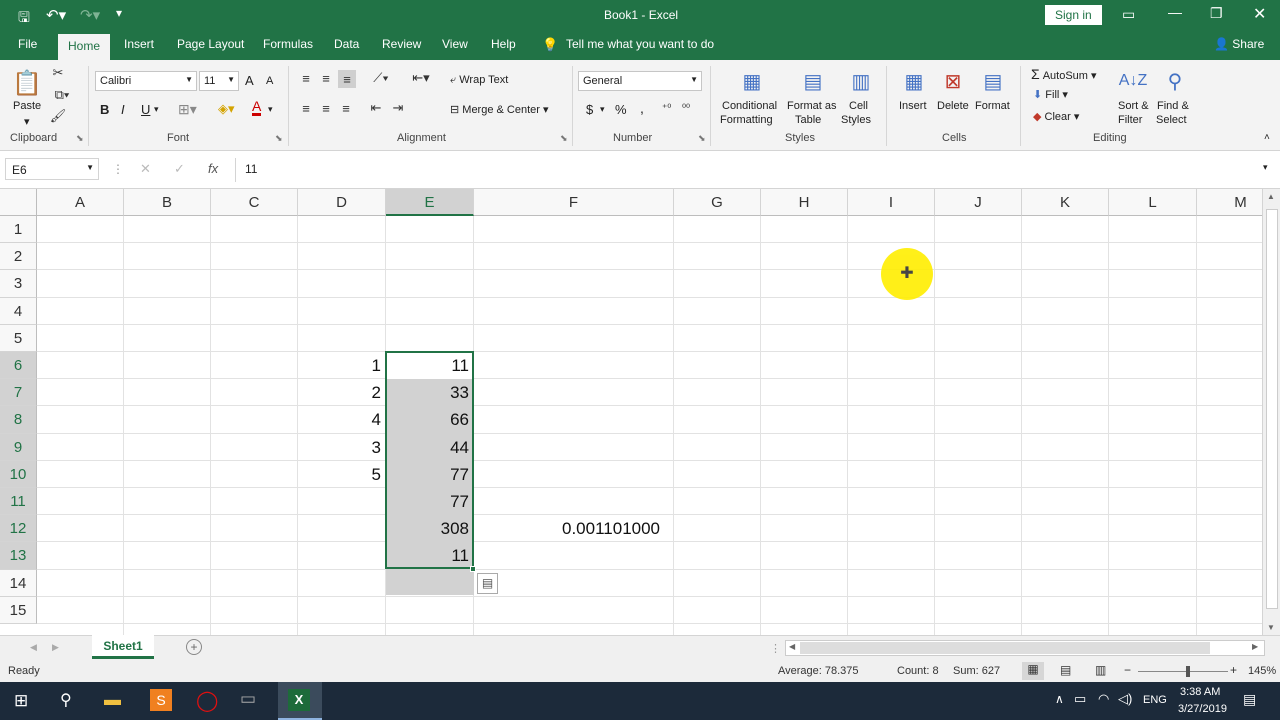  What do you see at coordinates (156, 109) in the screenshot?
I see `chevron-down-icon: ▾` at bounding box center [156, 109].